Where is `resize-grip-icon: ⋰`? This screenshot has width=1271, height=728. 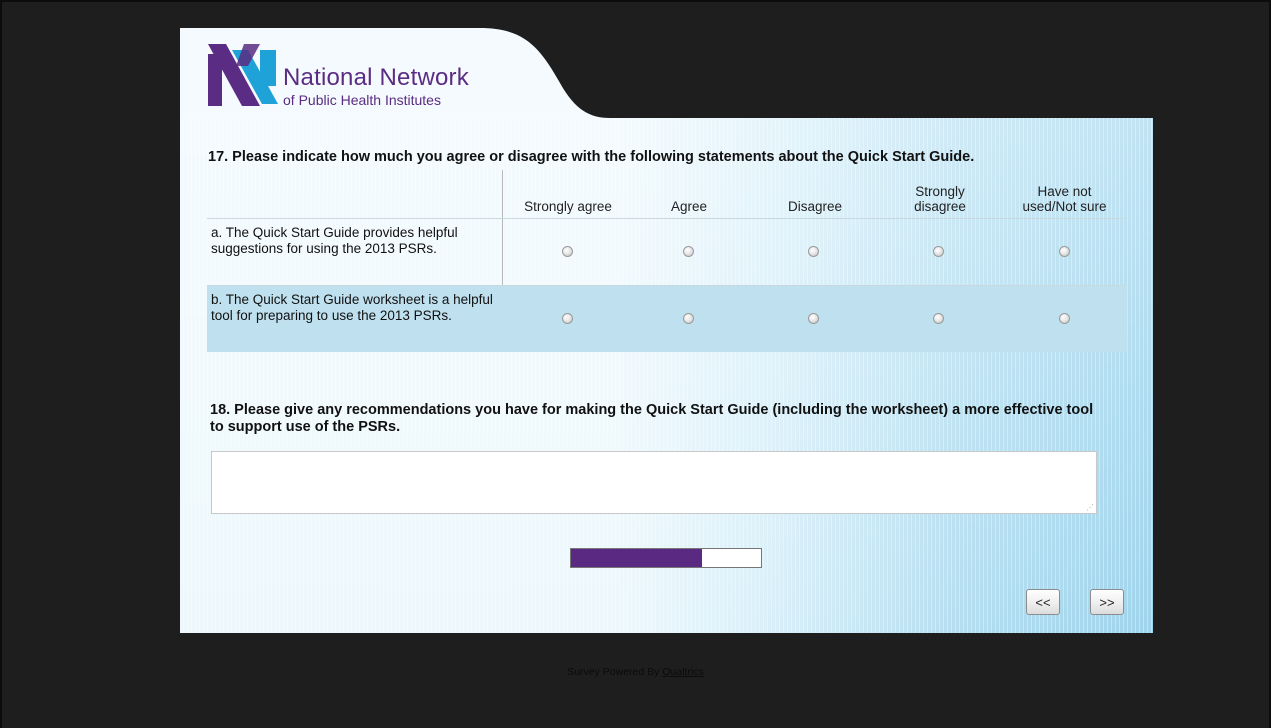 resize-grip-icon: ⋰ is located at coordinates (1090, 508).